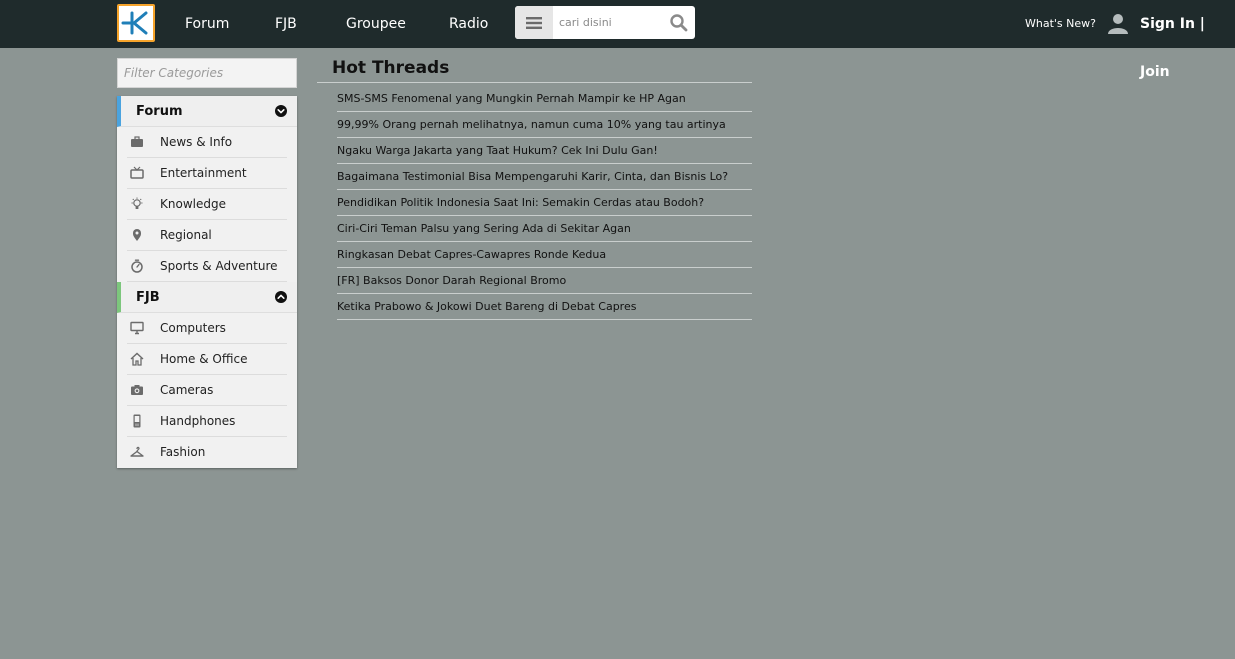 The image size is (1235, 659). Describe the element at coordinates (609, 22) in the screenshot. I see `search-input` at that location.